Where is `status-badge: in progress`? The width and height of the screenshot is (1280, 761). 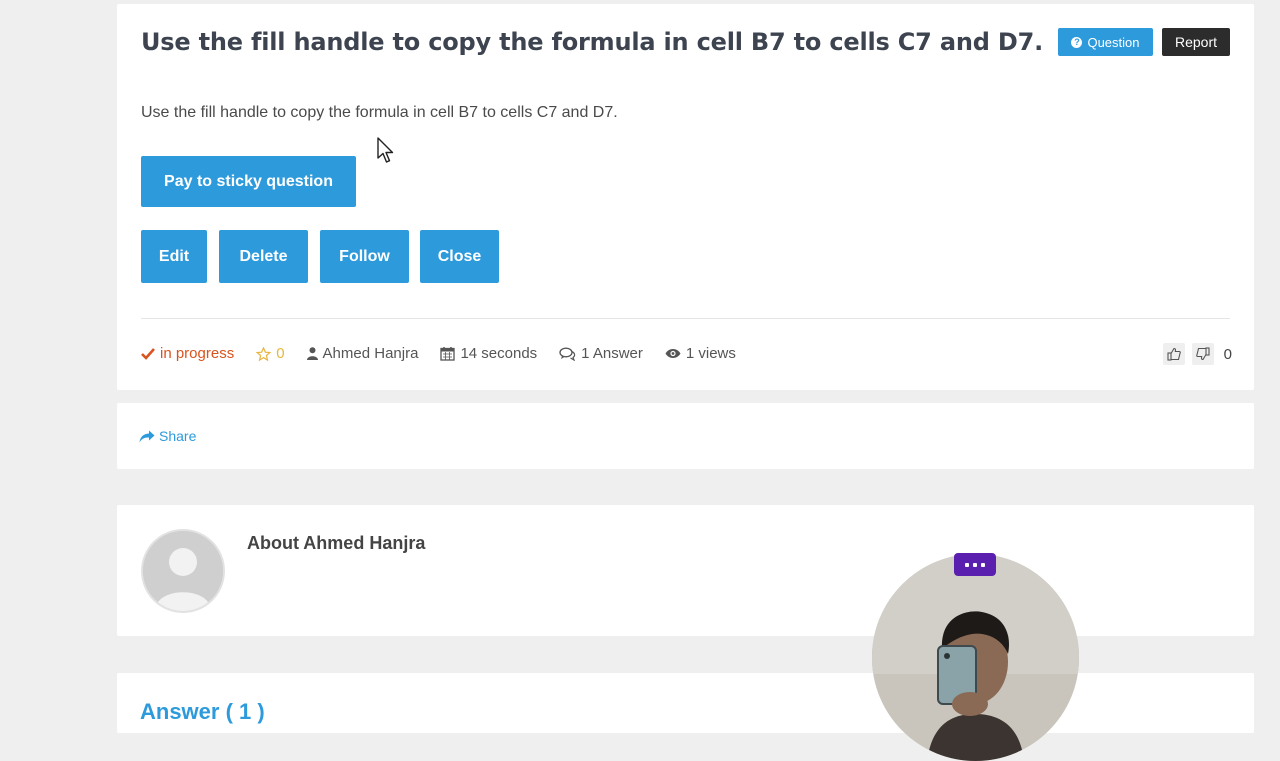 status-badge: in progress is located at coordinates (187, 353).